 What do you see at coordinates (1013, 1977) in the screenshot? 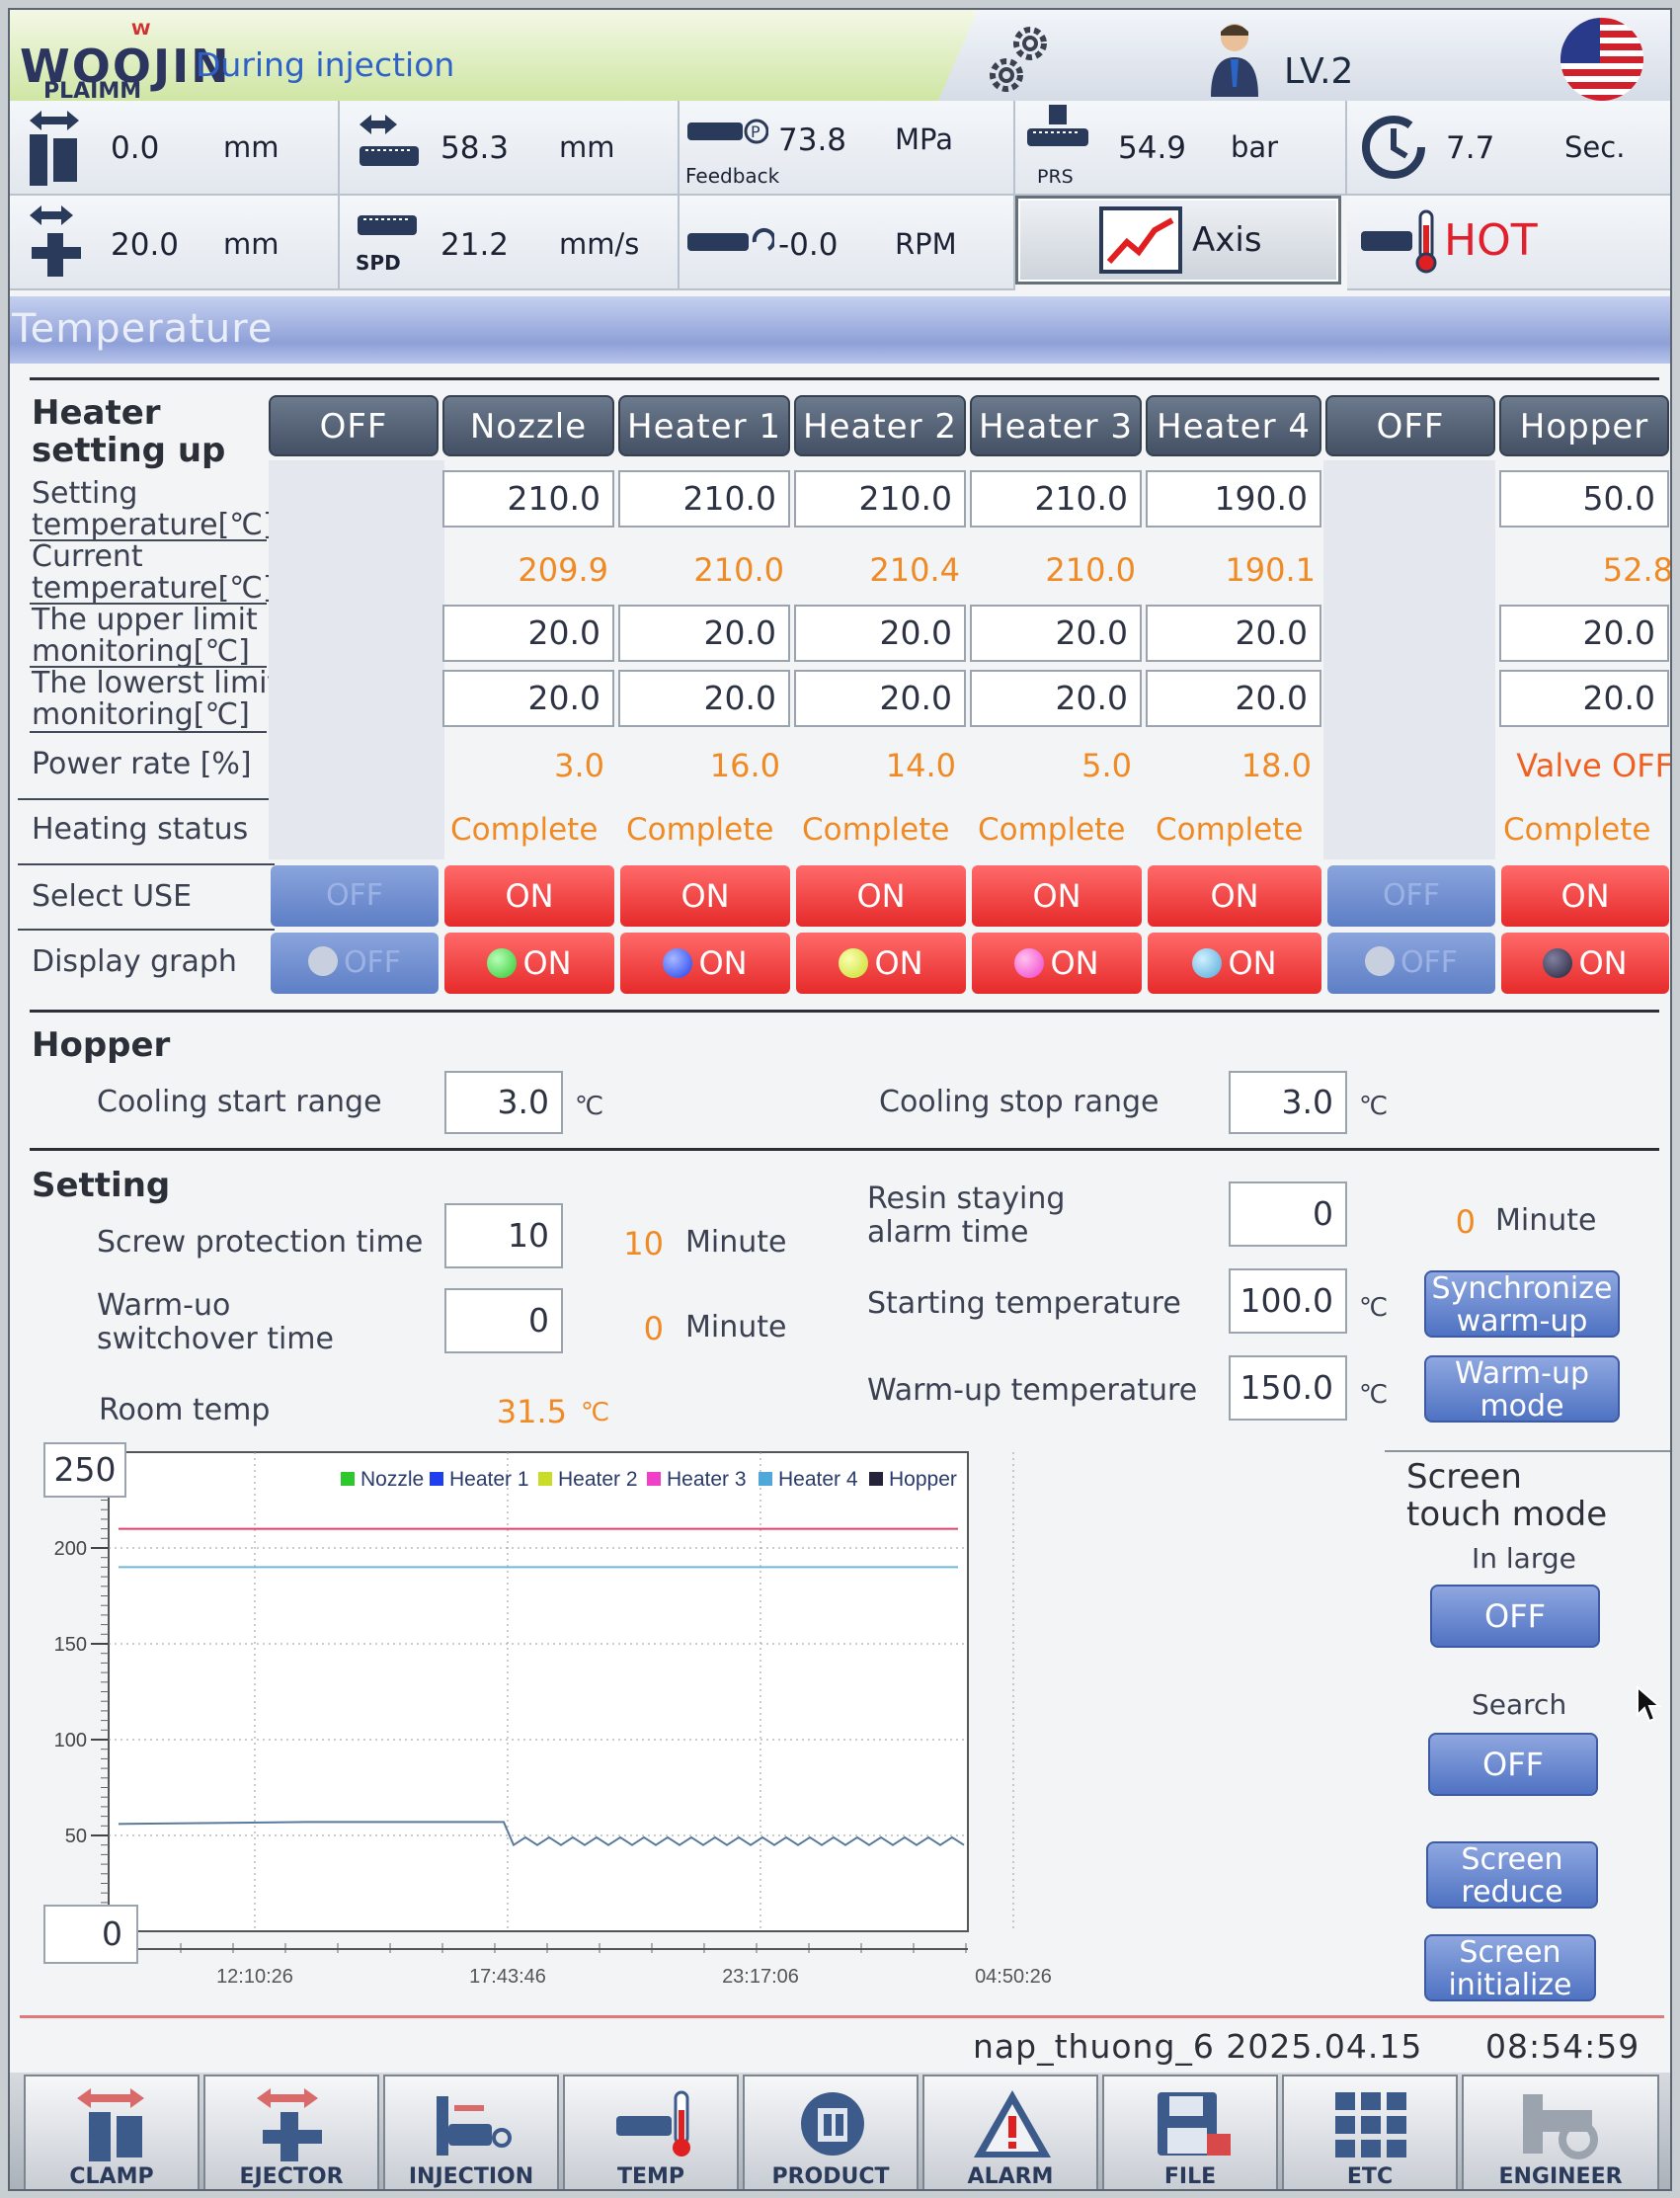
I see `x-tick-label: 04:50:26` at bounding box center [1013, 1977].